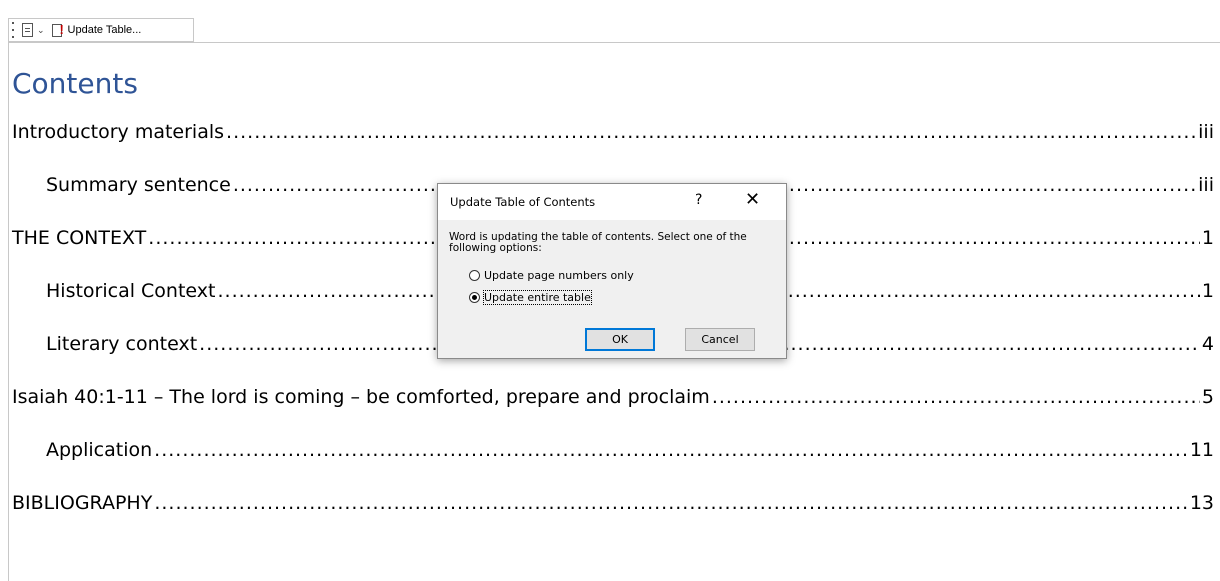 This screenshot has height=581, width=1220. What do you see at coordinates (138, 185) in the screenshot?
I see `toc-entry-title: Summary sentence` at bounding box center [138, 185].